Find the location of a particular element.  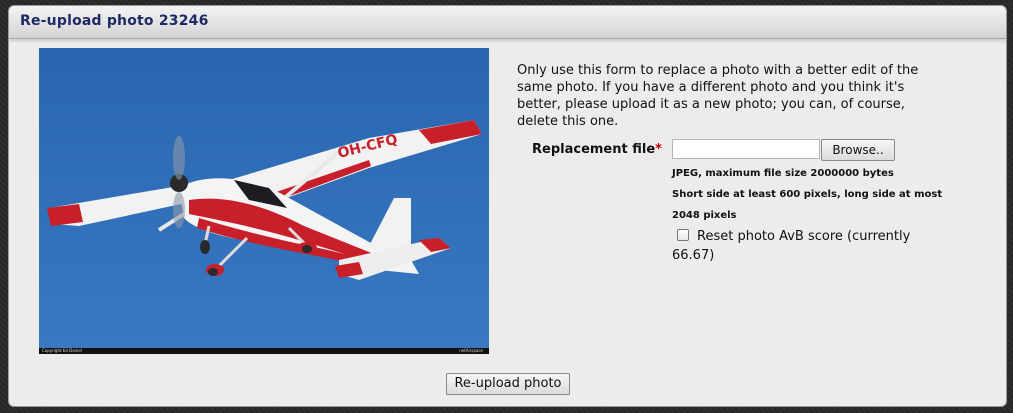

replacement-file-label-text: Replacement file is located at coordinates (594, 149).